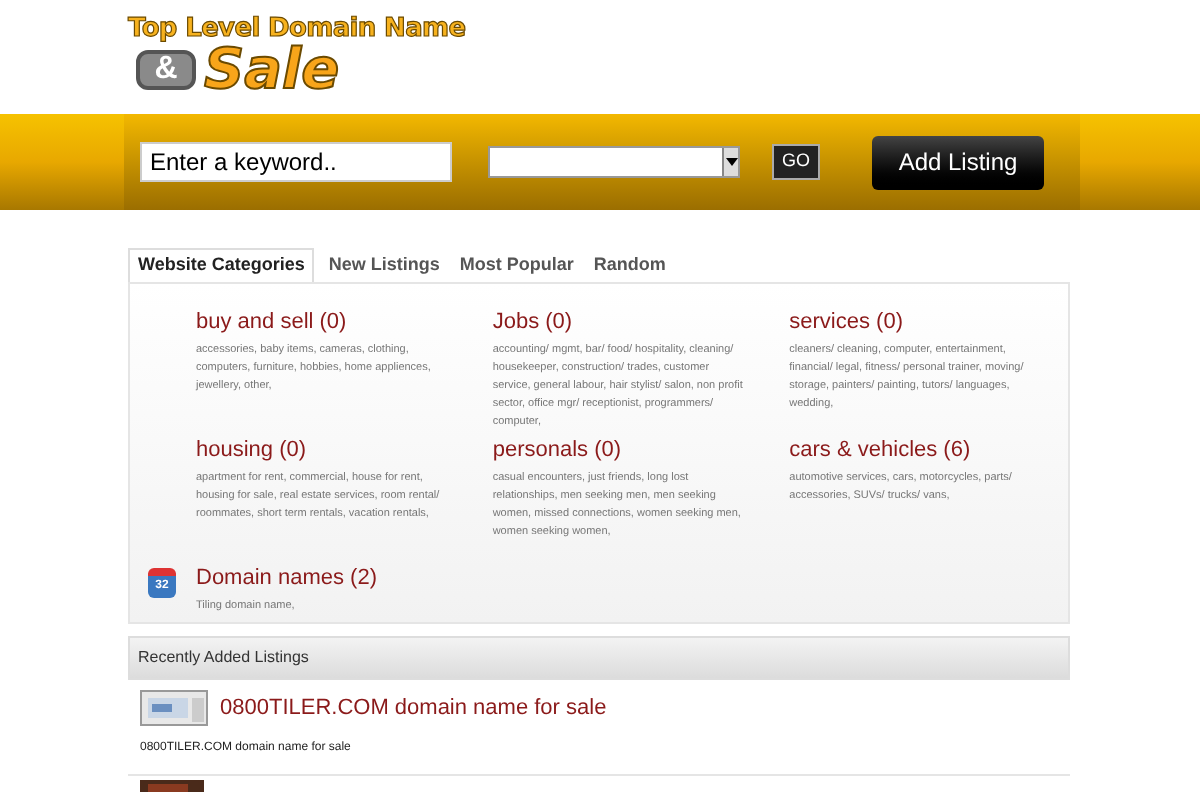 This screenshot has height=800, width=1200. I want to click on tab: Random, so click(629, 265).